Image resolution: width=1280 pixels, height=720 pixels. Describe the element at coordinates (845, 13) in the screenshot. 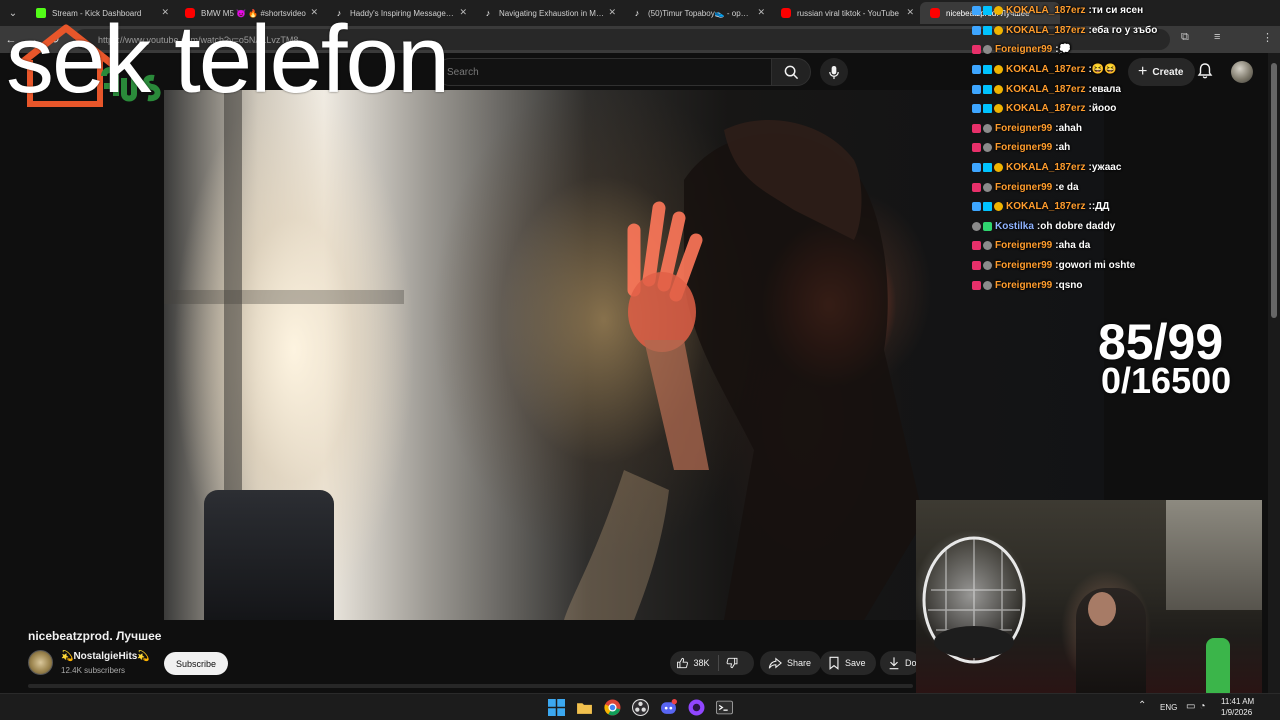

I see `browser-tab: russian viral tiktok - YouTube ✕` at that location.